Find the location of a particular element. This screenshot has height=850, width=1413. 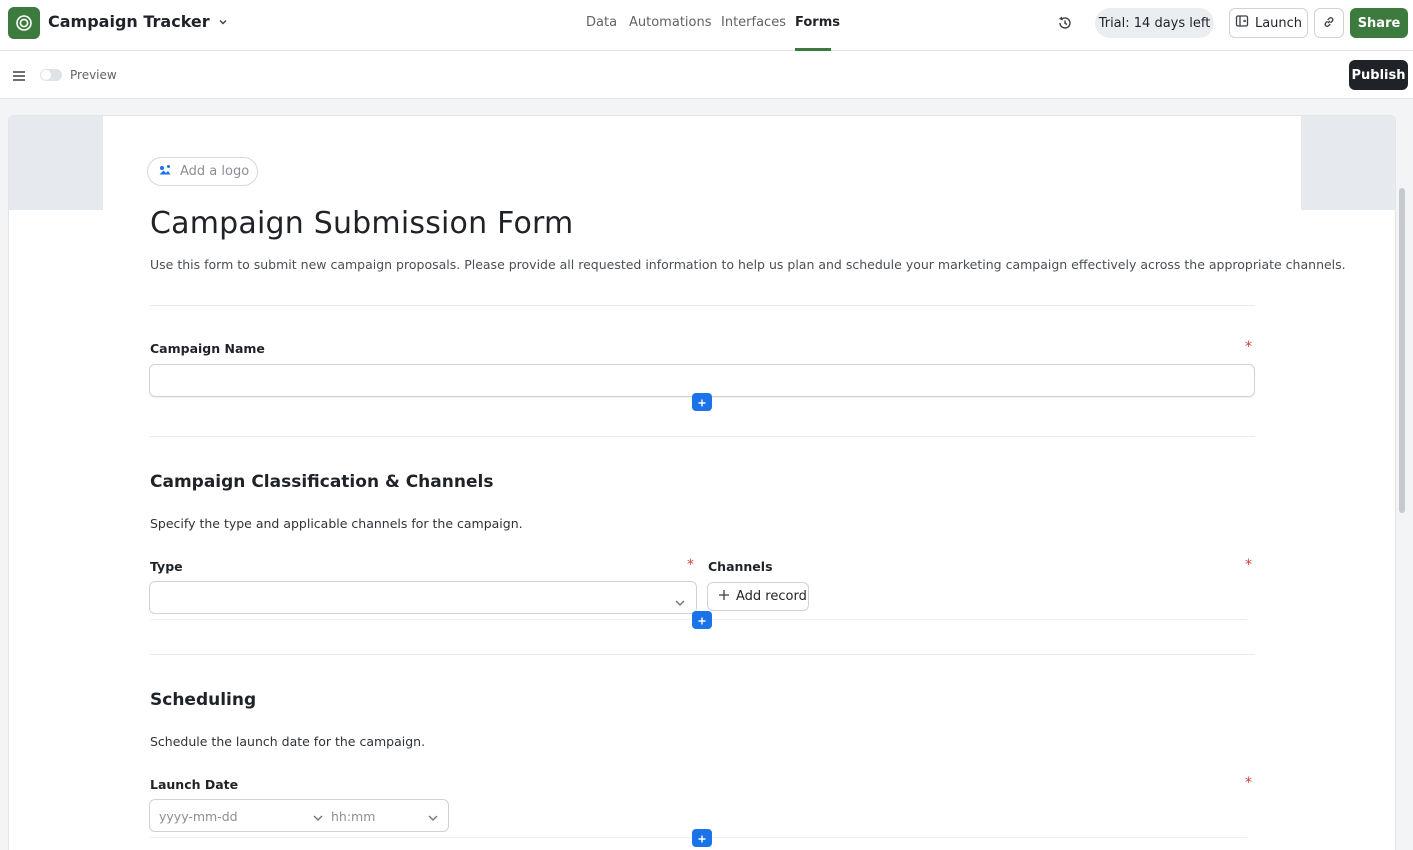

menu-icon is located at coordinates (19, 75).